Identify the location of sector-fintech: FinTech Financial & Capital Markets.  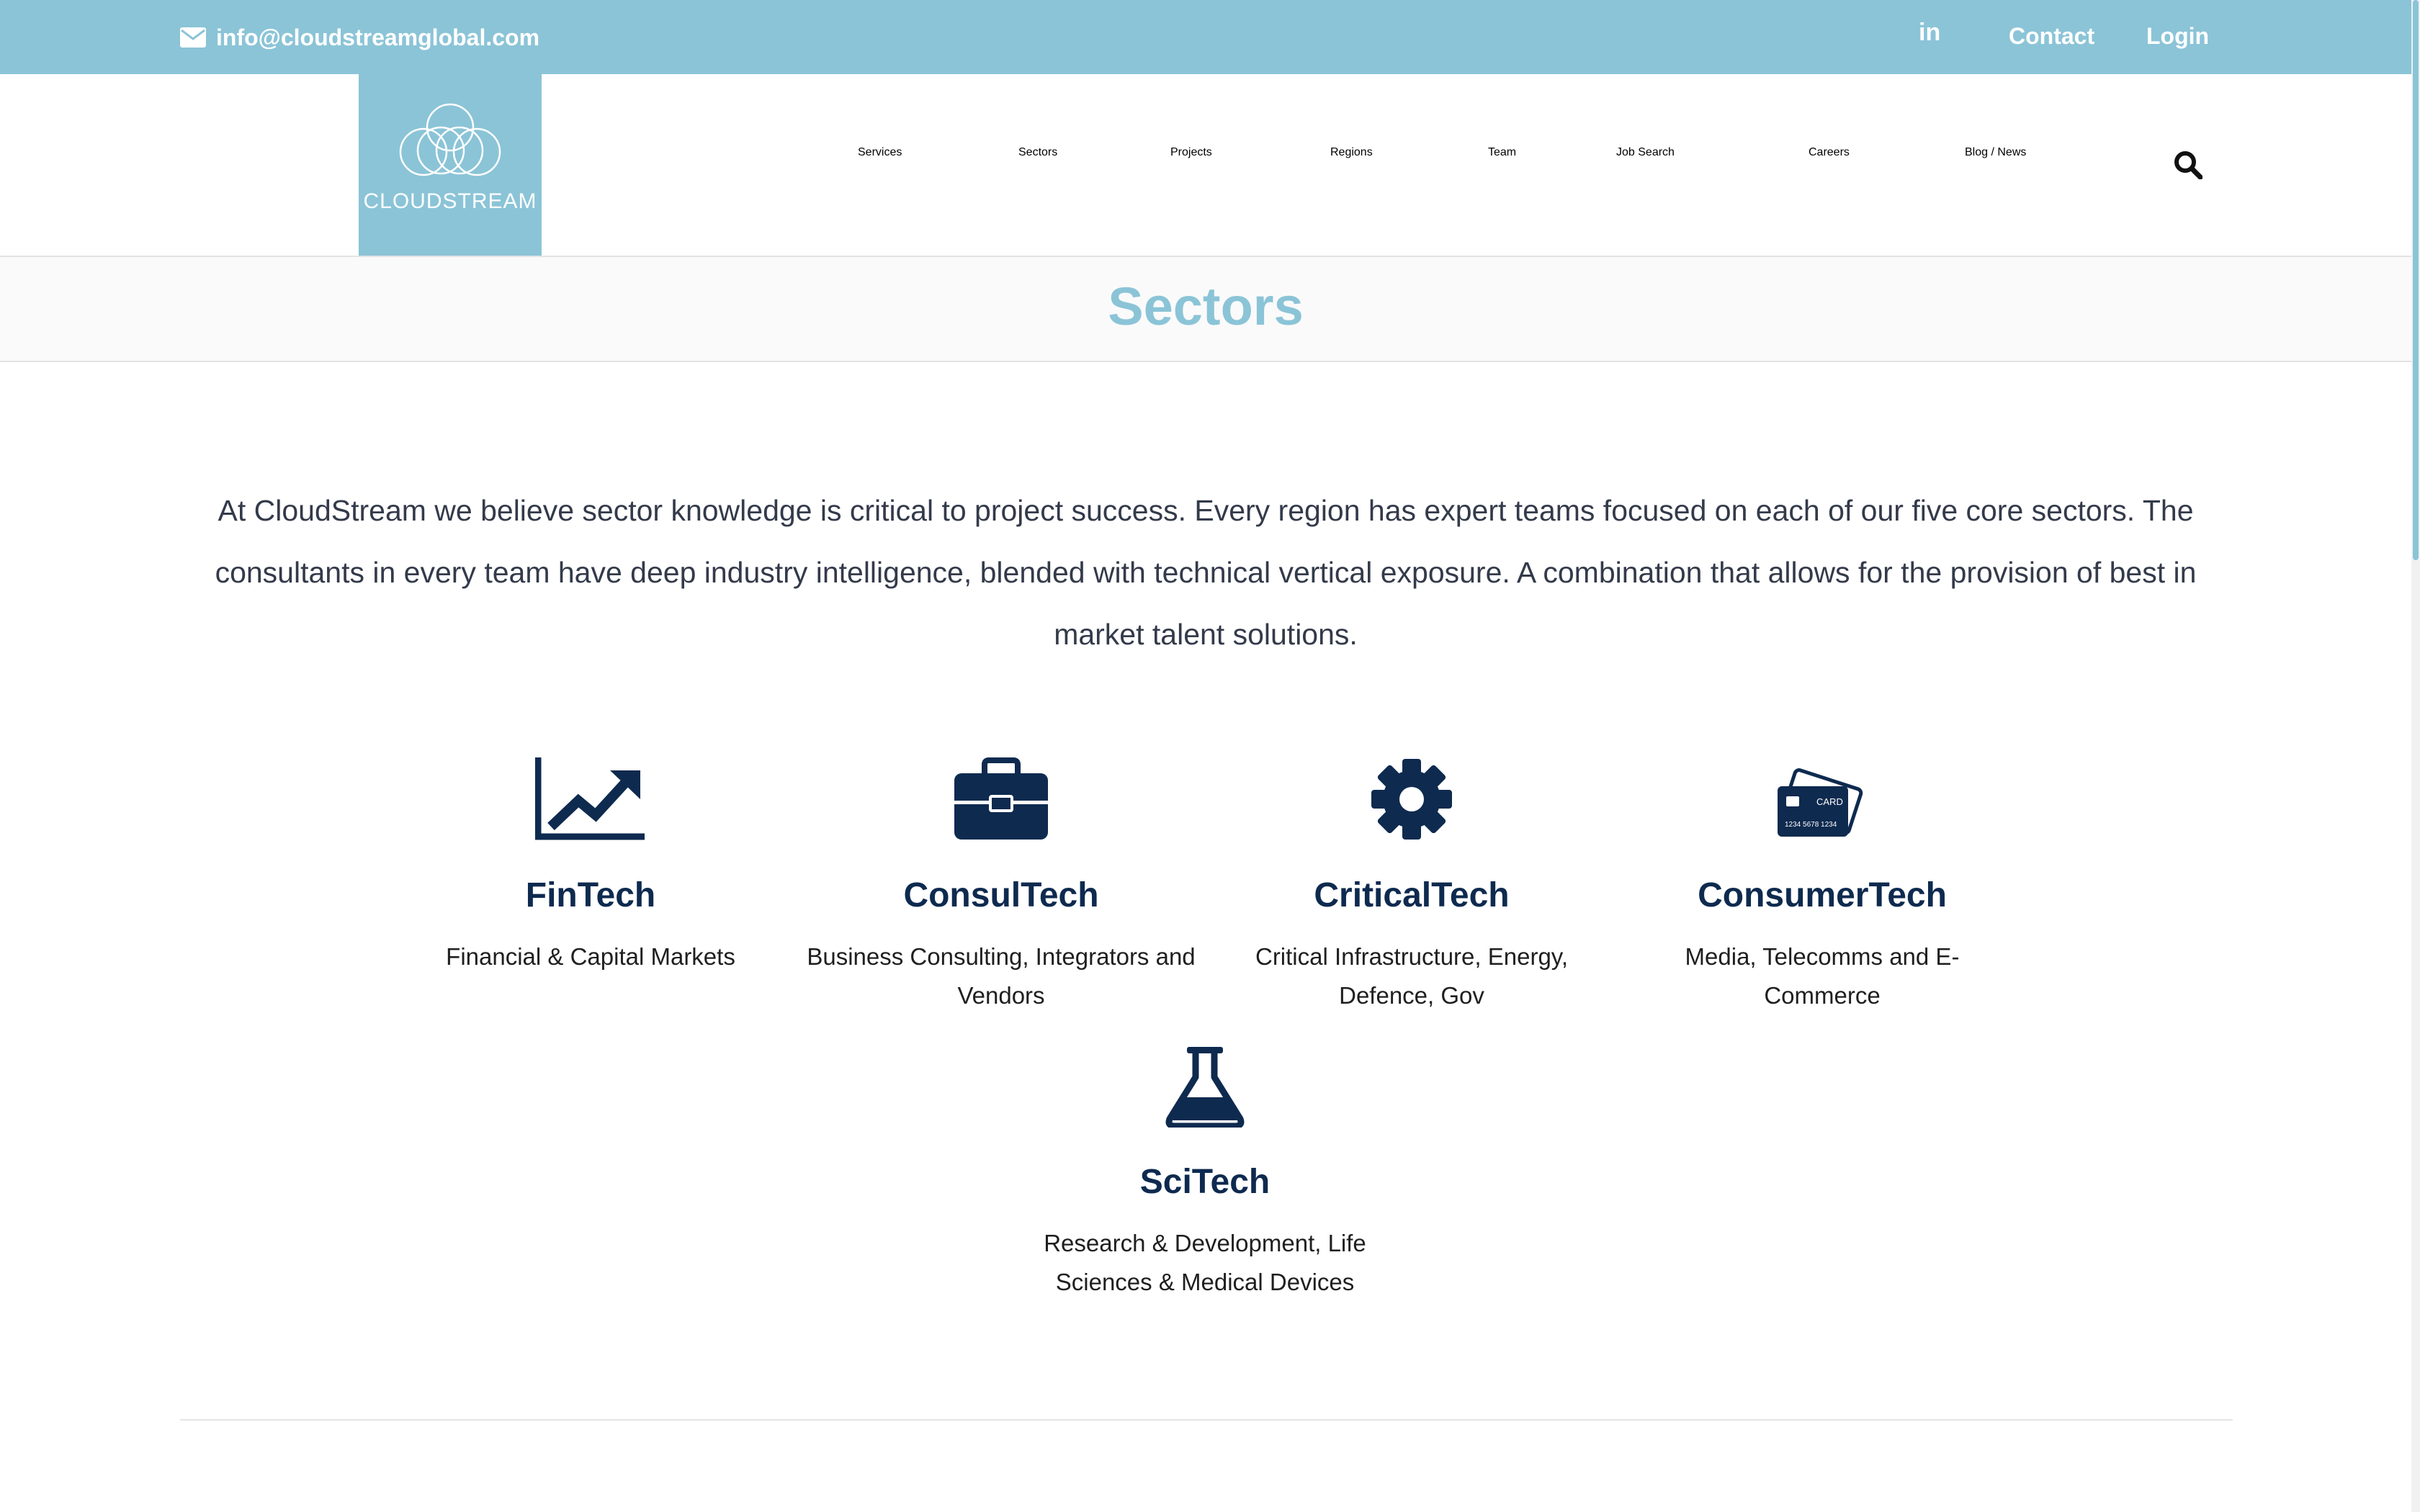
(590, 863).